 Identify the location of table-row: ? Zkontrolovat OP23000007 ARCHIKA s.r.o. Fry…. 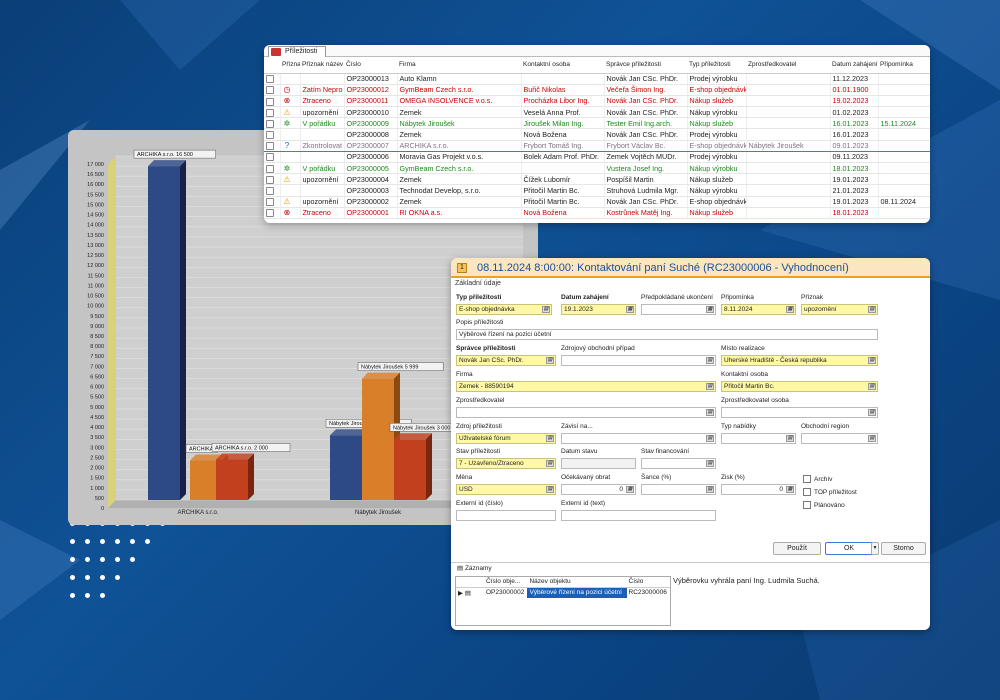
(597, 145).